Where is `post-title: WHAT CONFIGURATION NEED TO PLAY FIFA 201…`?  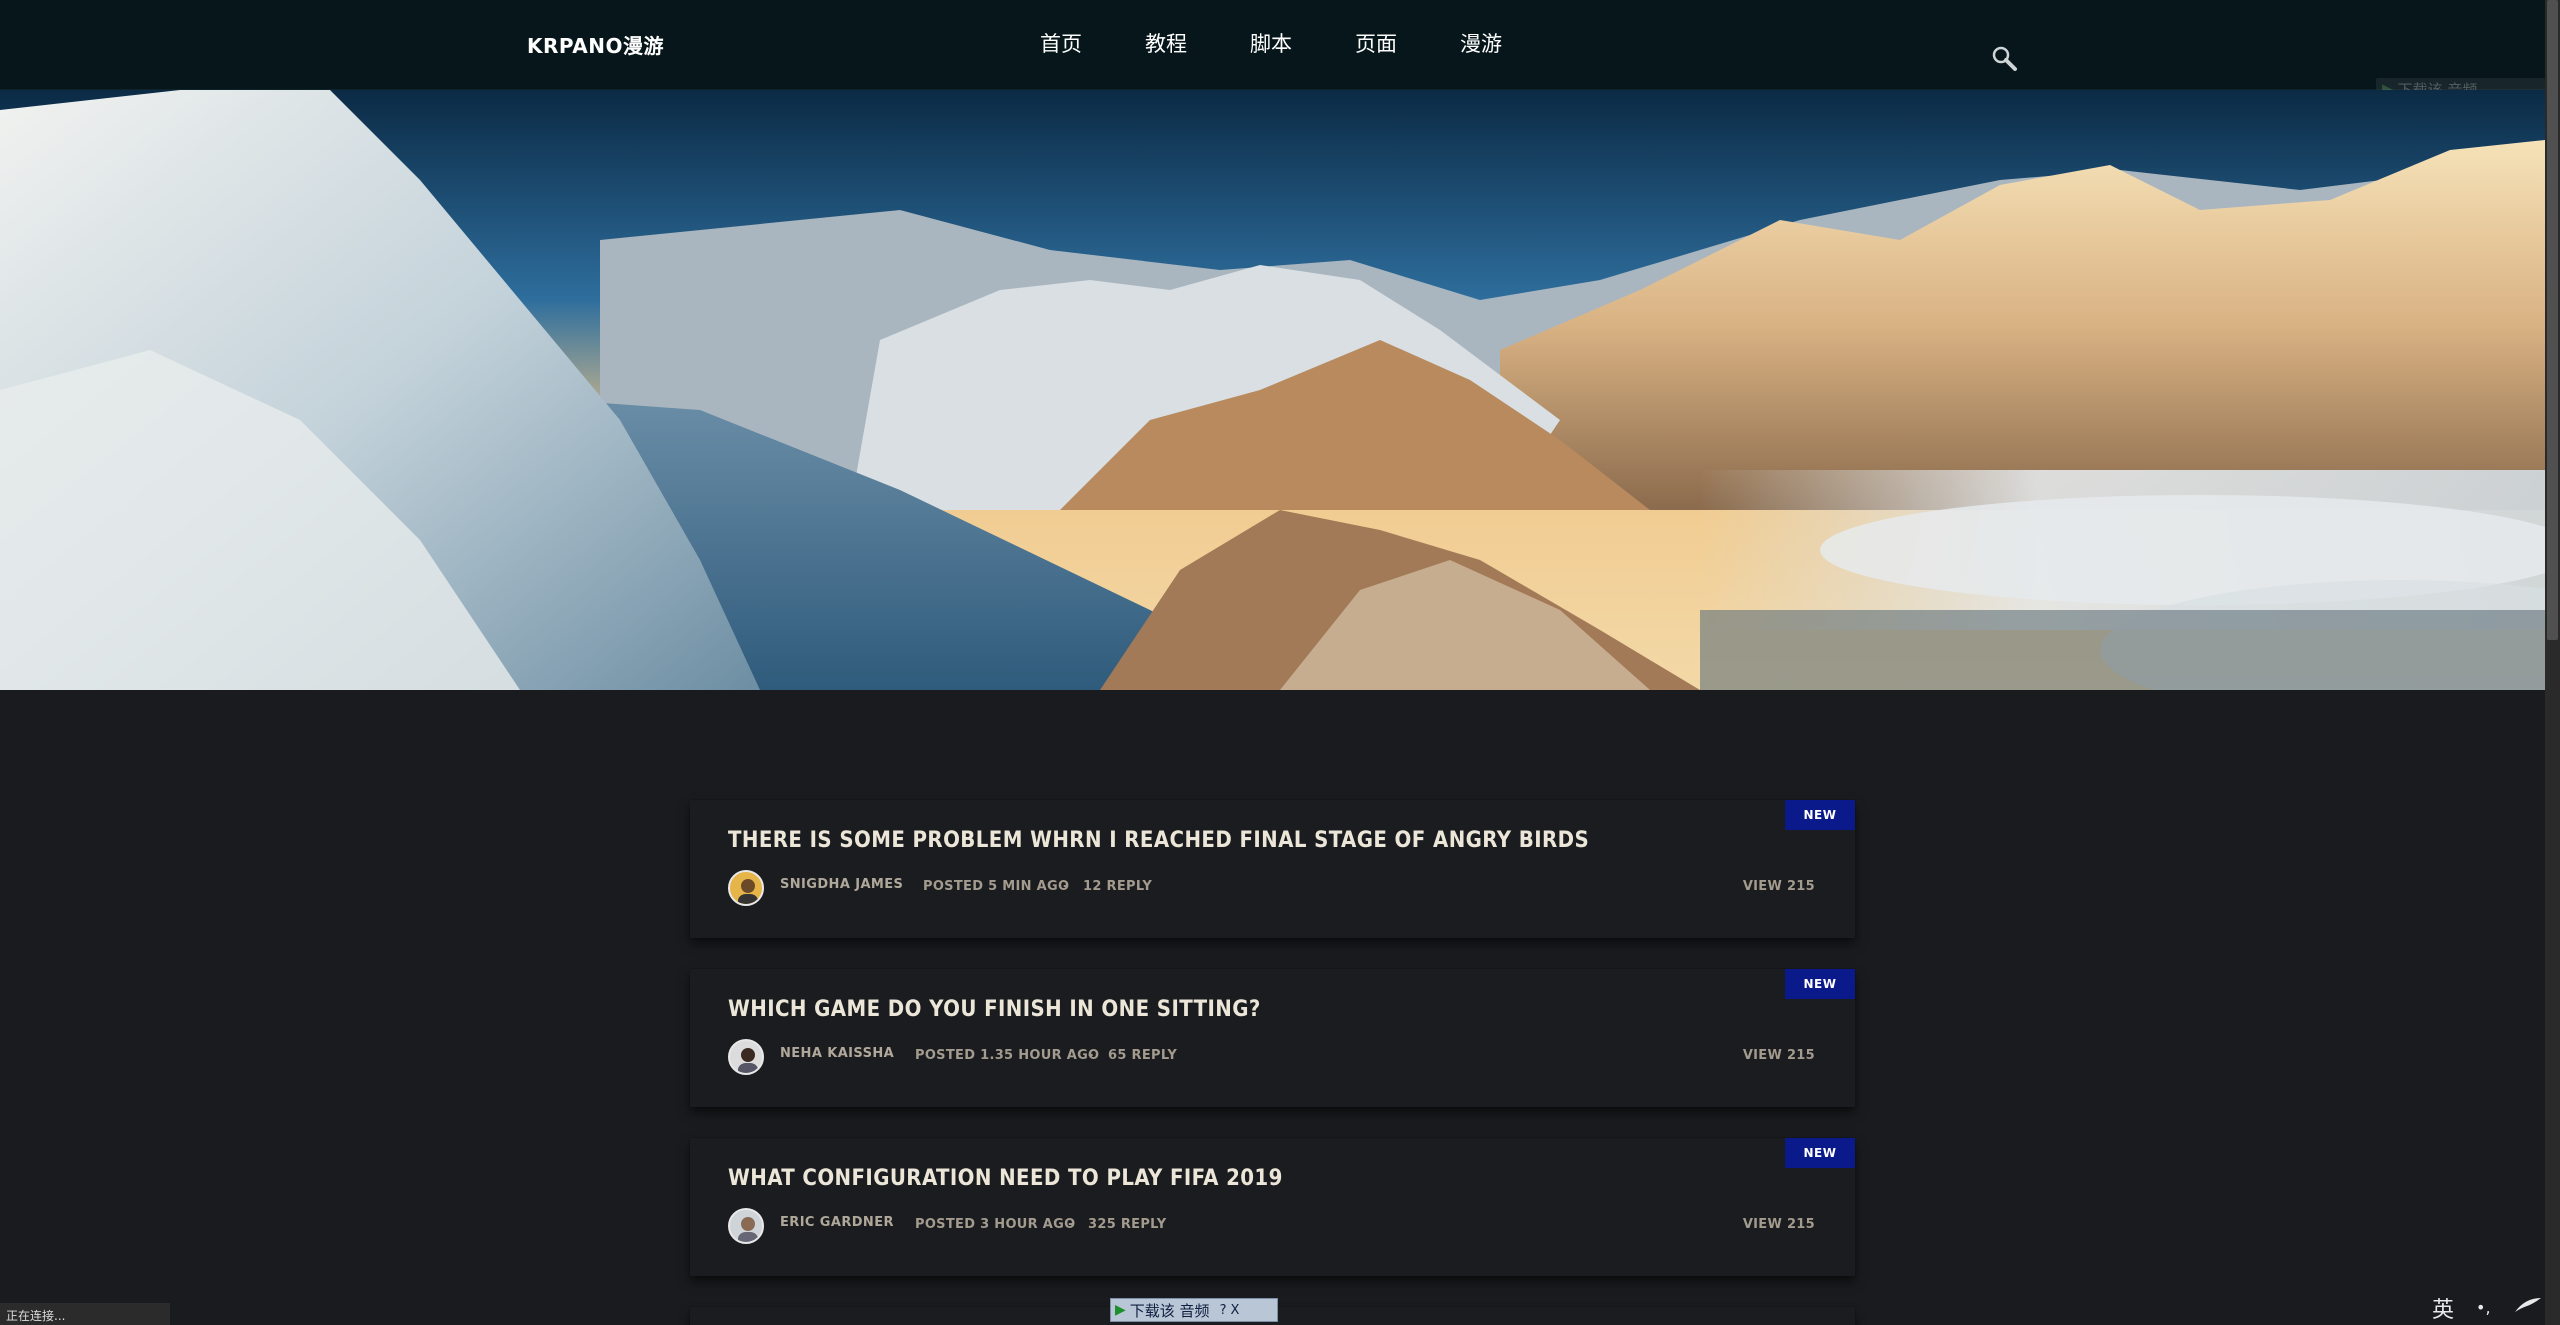 post-title: WHAT CONFIGURATION NEED TO PLAY FIFA 201… is located at coordinates (1005, 1178).